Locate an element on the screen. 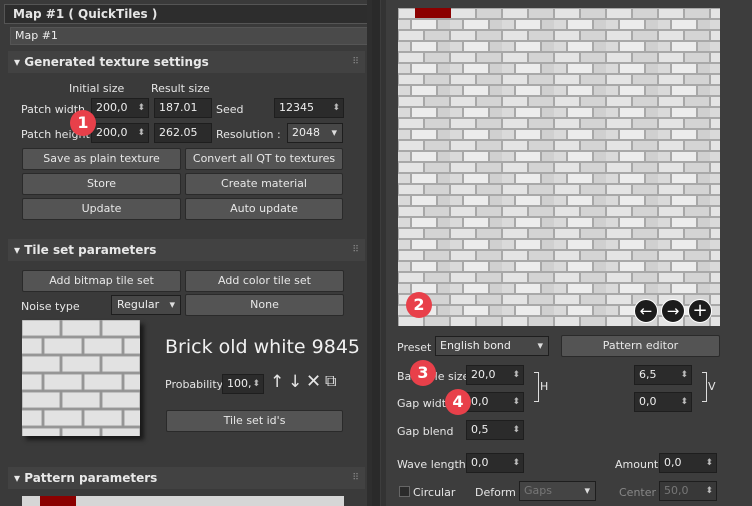  pattern-editor-button: Pattern editor is located at coordinates (640, 346).